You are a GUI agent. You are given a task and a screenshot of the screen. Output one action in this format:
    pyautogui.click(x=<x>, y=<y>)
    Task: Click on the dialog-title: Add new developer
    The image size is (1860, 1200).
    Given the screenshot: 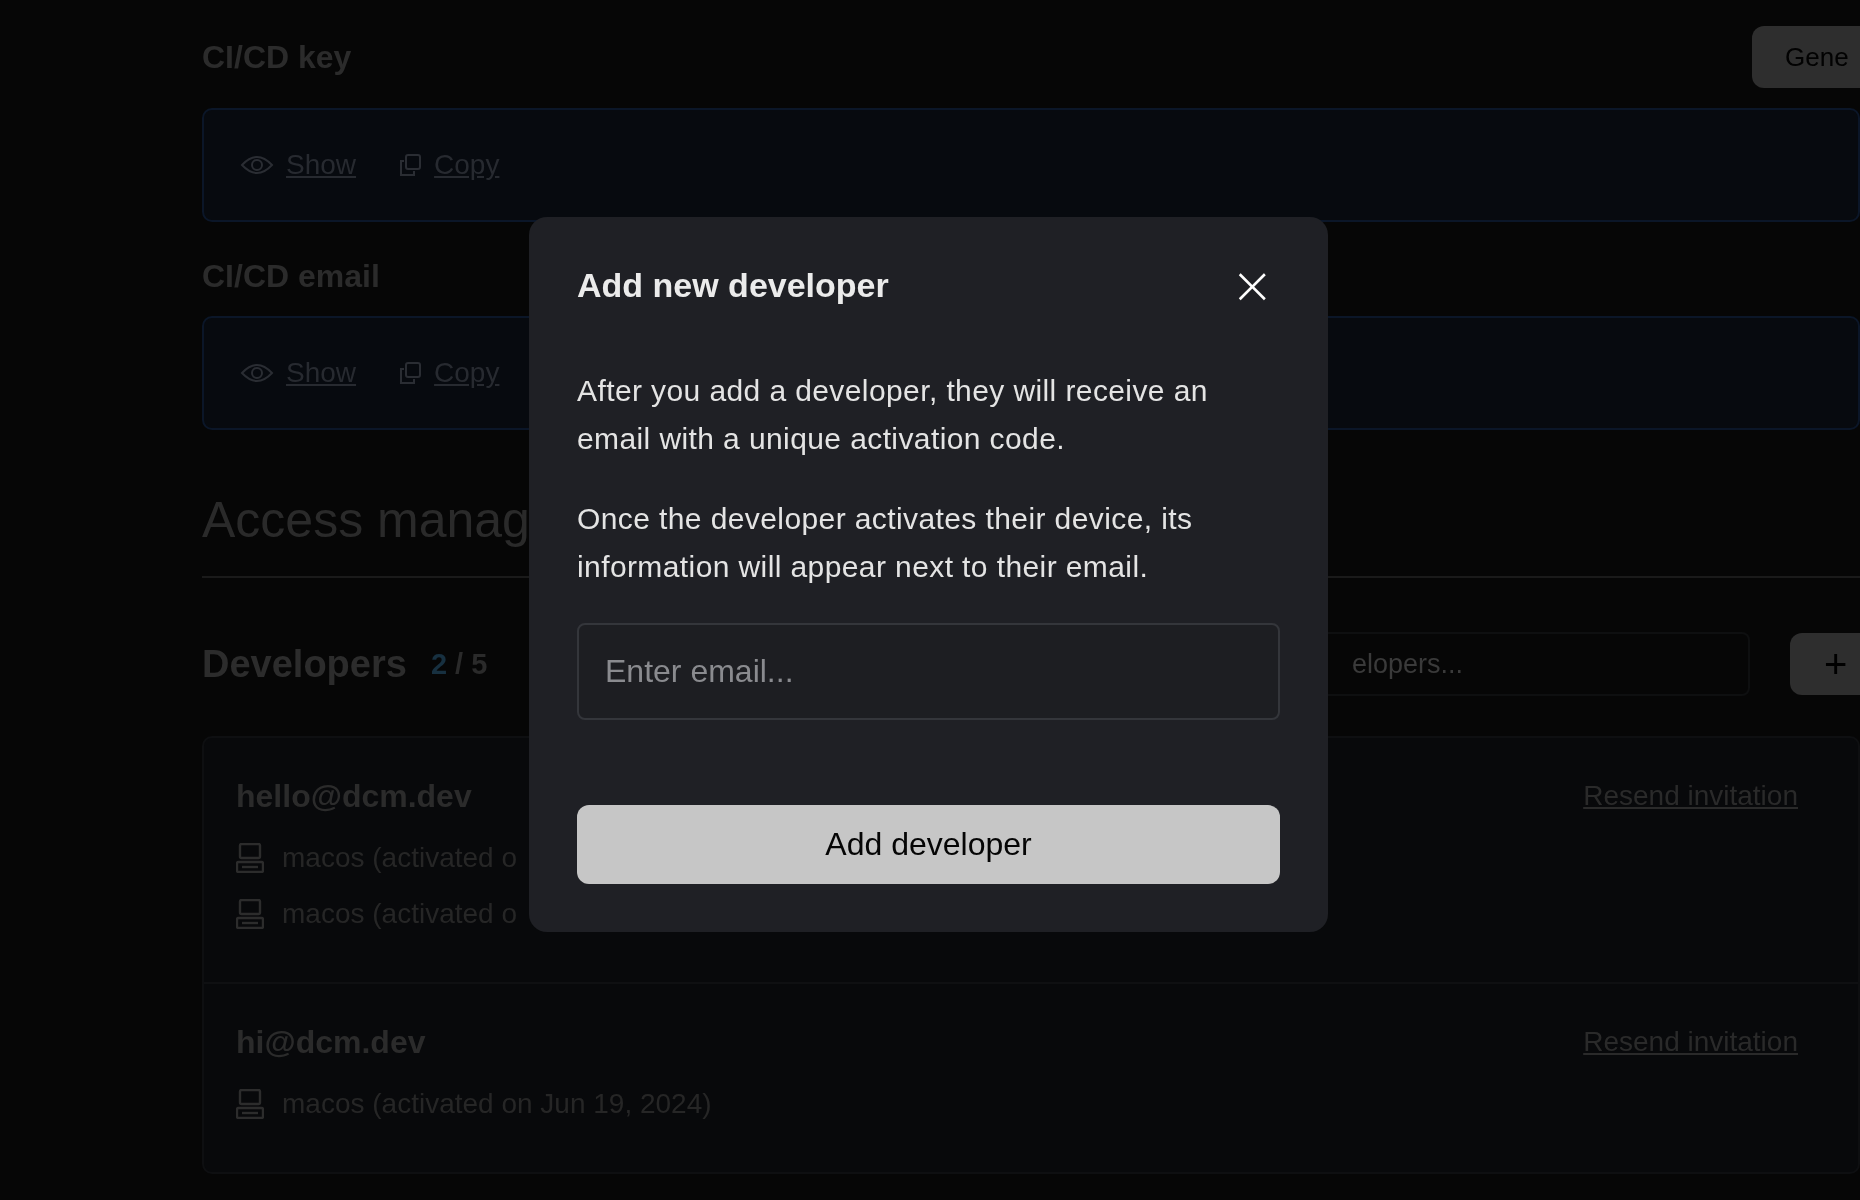 What is the action you would take?
    pyautogui.click(x=733, y=285)
    